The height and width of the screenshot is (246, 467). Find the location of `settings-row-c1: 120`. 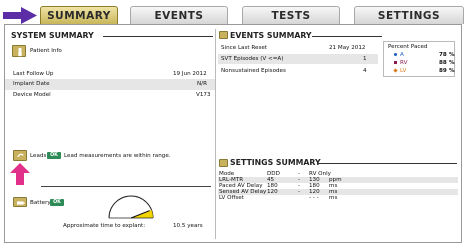

settings-row-c1: 120 is located at coordinates (272, 192).